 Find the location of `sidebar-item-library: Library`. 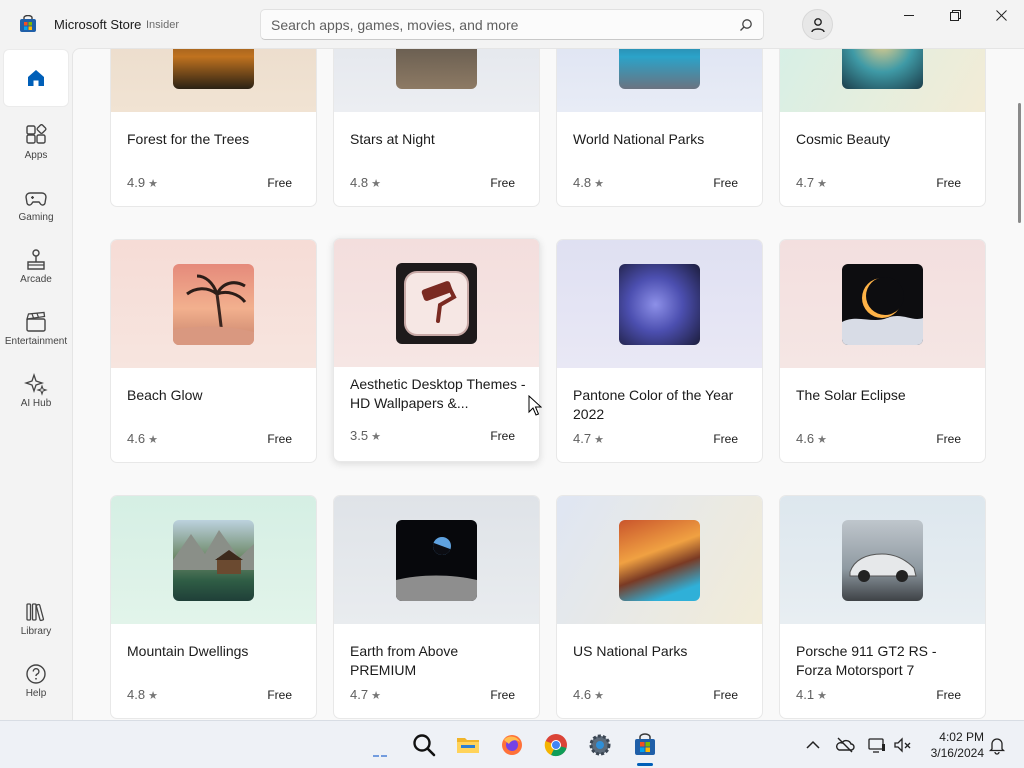

sidebar-item-library: Library is located at coordinates (36, 621).